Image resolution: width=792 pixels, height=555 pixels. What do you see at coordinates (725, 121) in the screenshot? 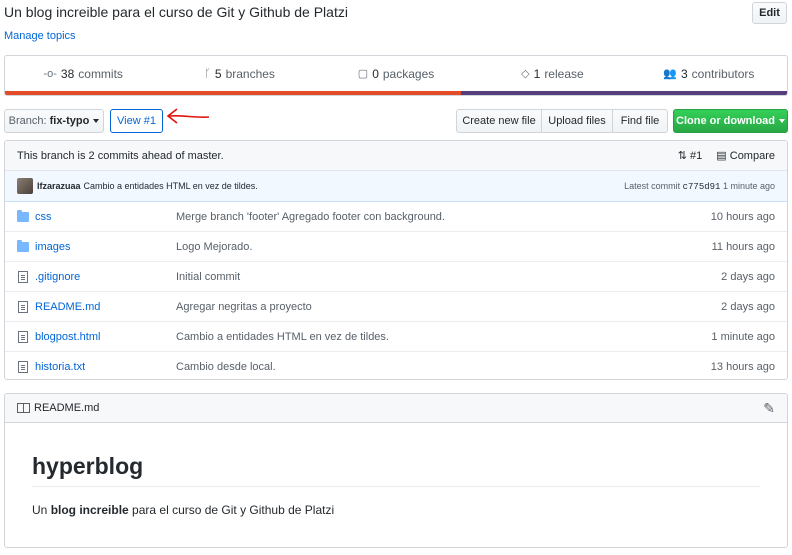
I see `clone-label: Clone or download` at bounding box center [725, 121].